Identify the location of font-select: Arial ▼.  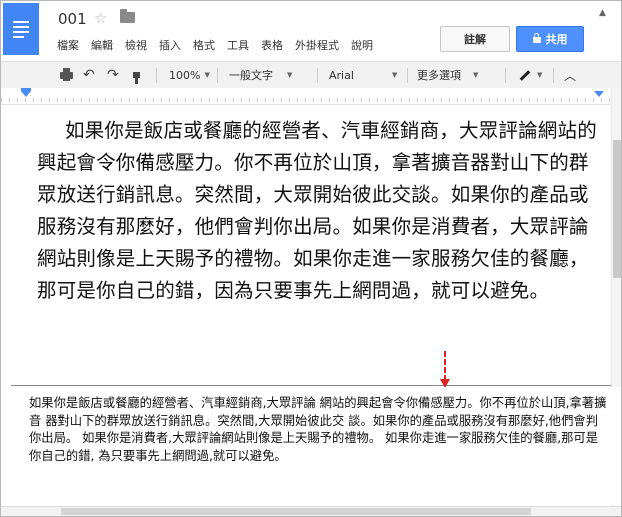
(363, 75).